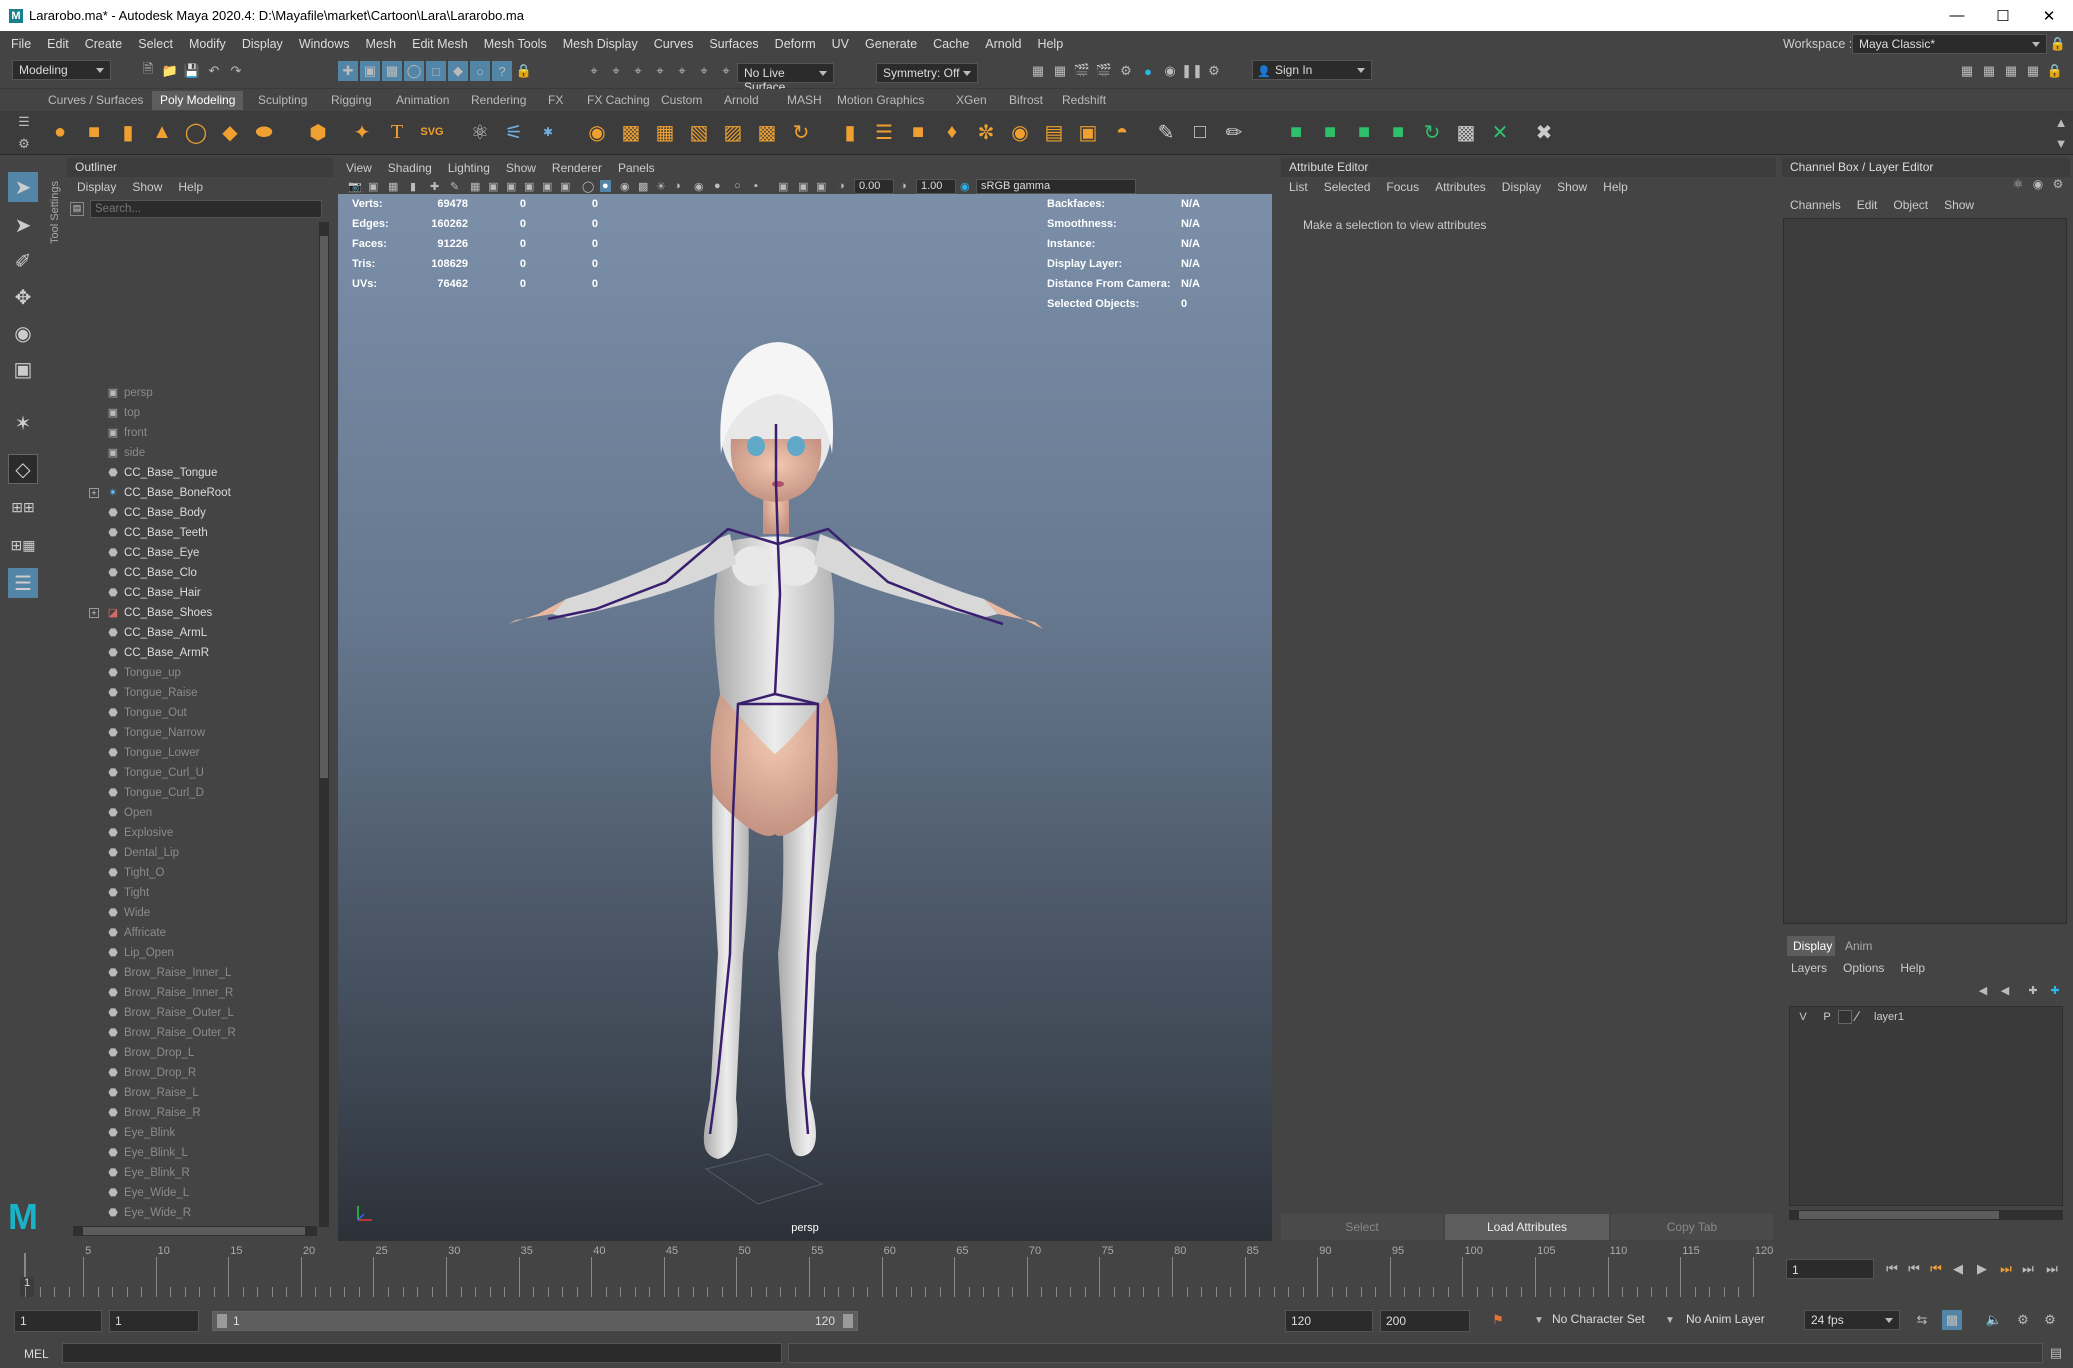 The height and width of the screenshot is (1368, 2073). I want to click on render-view-icon: ◉, so click(1170, 71).